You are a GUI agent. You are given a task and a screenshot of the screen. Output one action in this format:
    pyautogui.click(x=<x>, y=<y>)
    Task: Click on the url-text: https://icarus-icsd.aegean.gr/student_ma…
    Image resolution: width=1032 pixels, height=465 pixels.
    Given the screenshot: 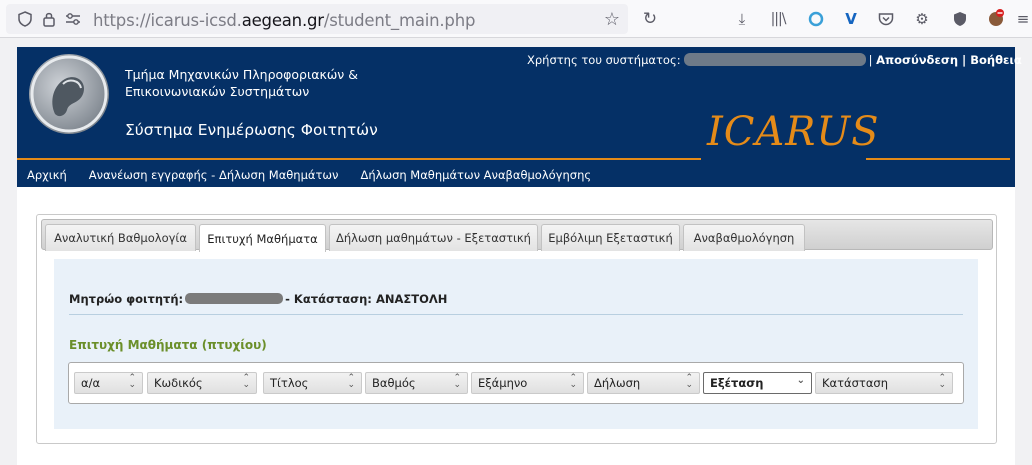 What is the action you would take?
    pyautogui.click(x=284, y=20)
    